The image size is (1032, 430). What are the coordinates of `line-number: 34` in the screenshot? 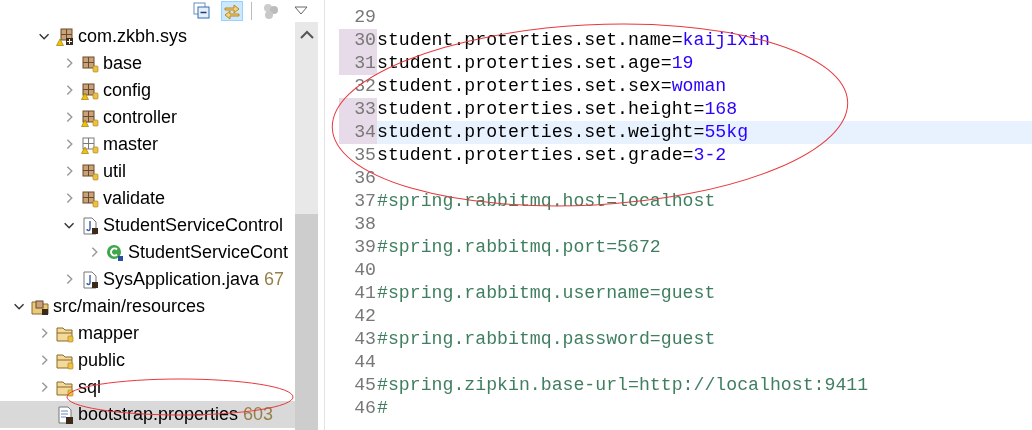 It's located at (358, 132).